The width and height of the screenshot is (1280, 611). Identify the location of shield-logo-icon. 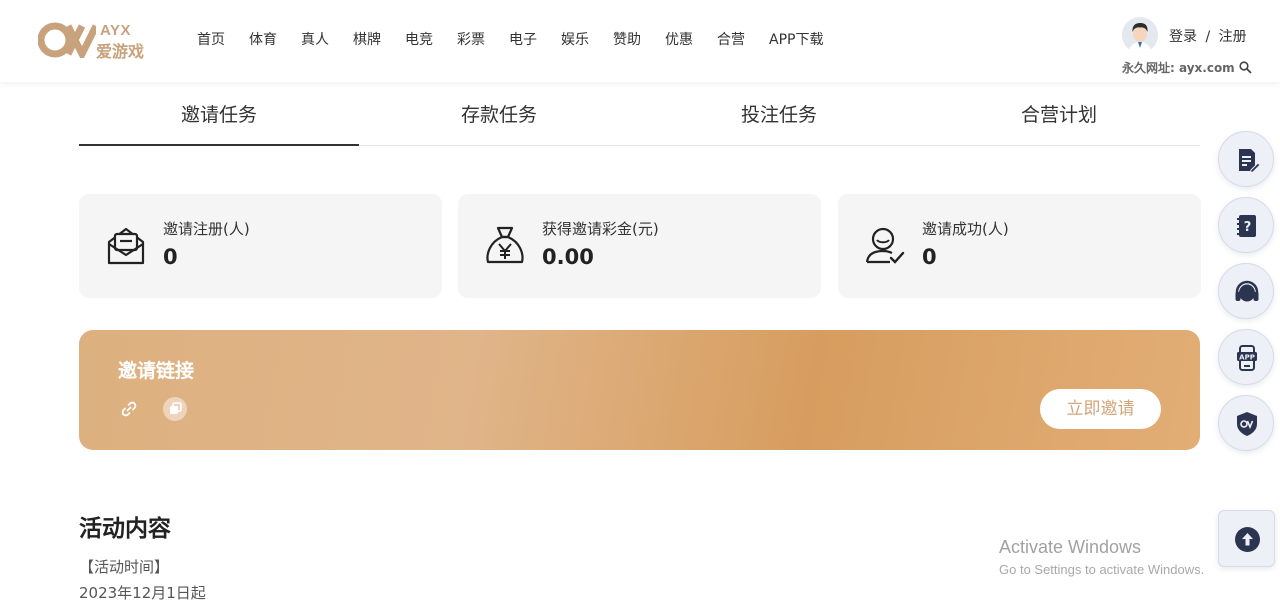
(1247, 424).